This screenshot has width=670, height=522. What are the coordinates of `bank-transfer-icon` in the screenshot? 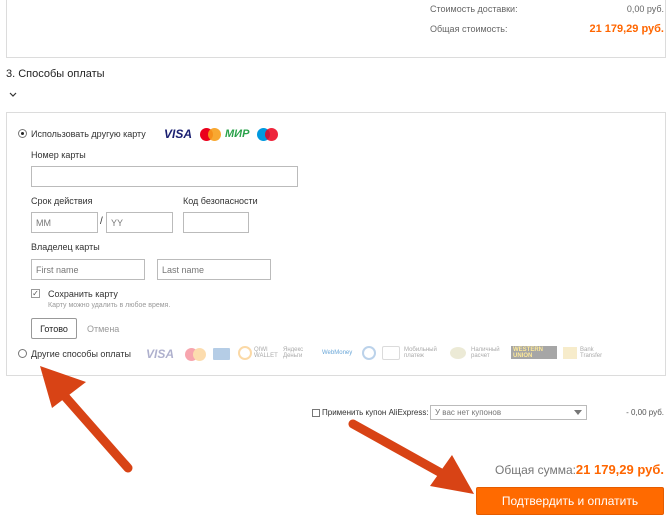 It's located at (570, 353).